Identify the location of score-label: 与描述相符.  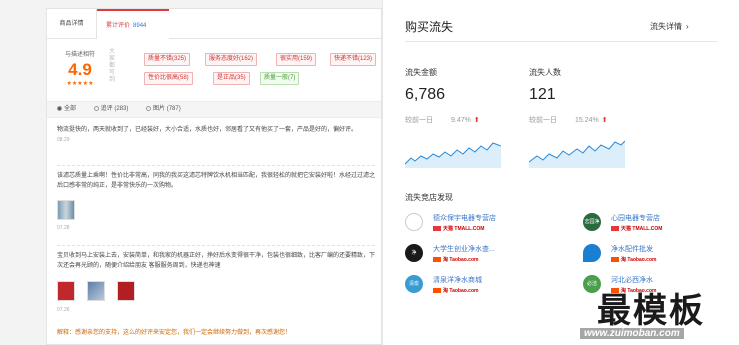
(79, 55).